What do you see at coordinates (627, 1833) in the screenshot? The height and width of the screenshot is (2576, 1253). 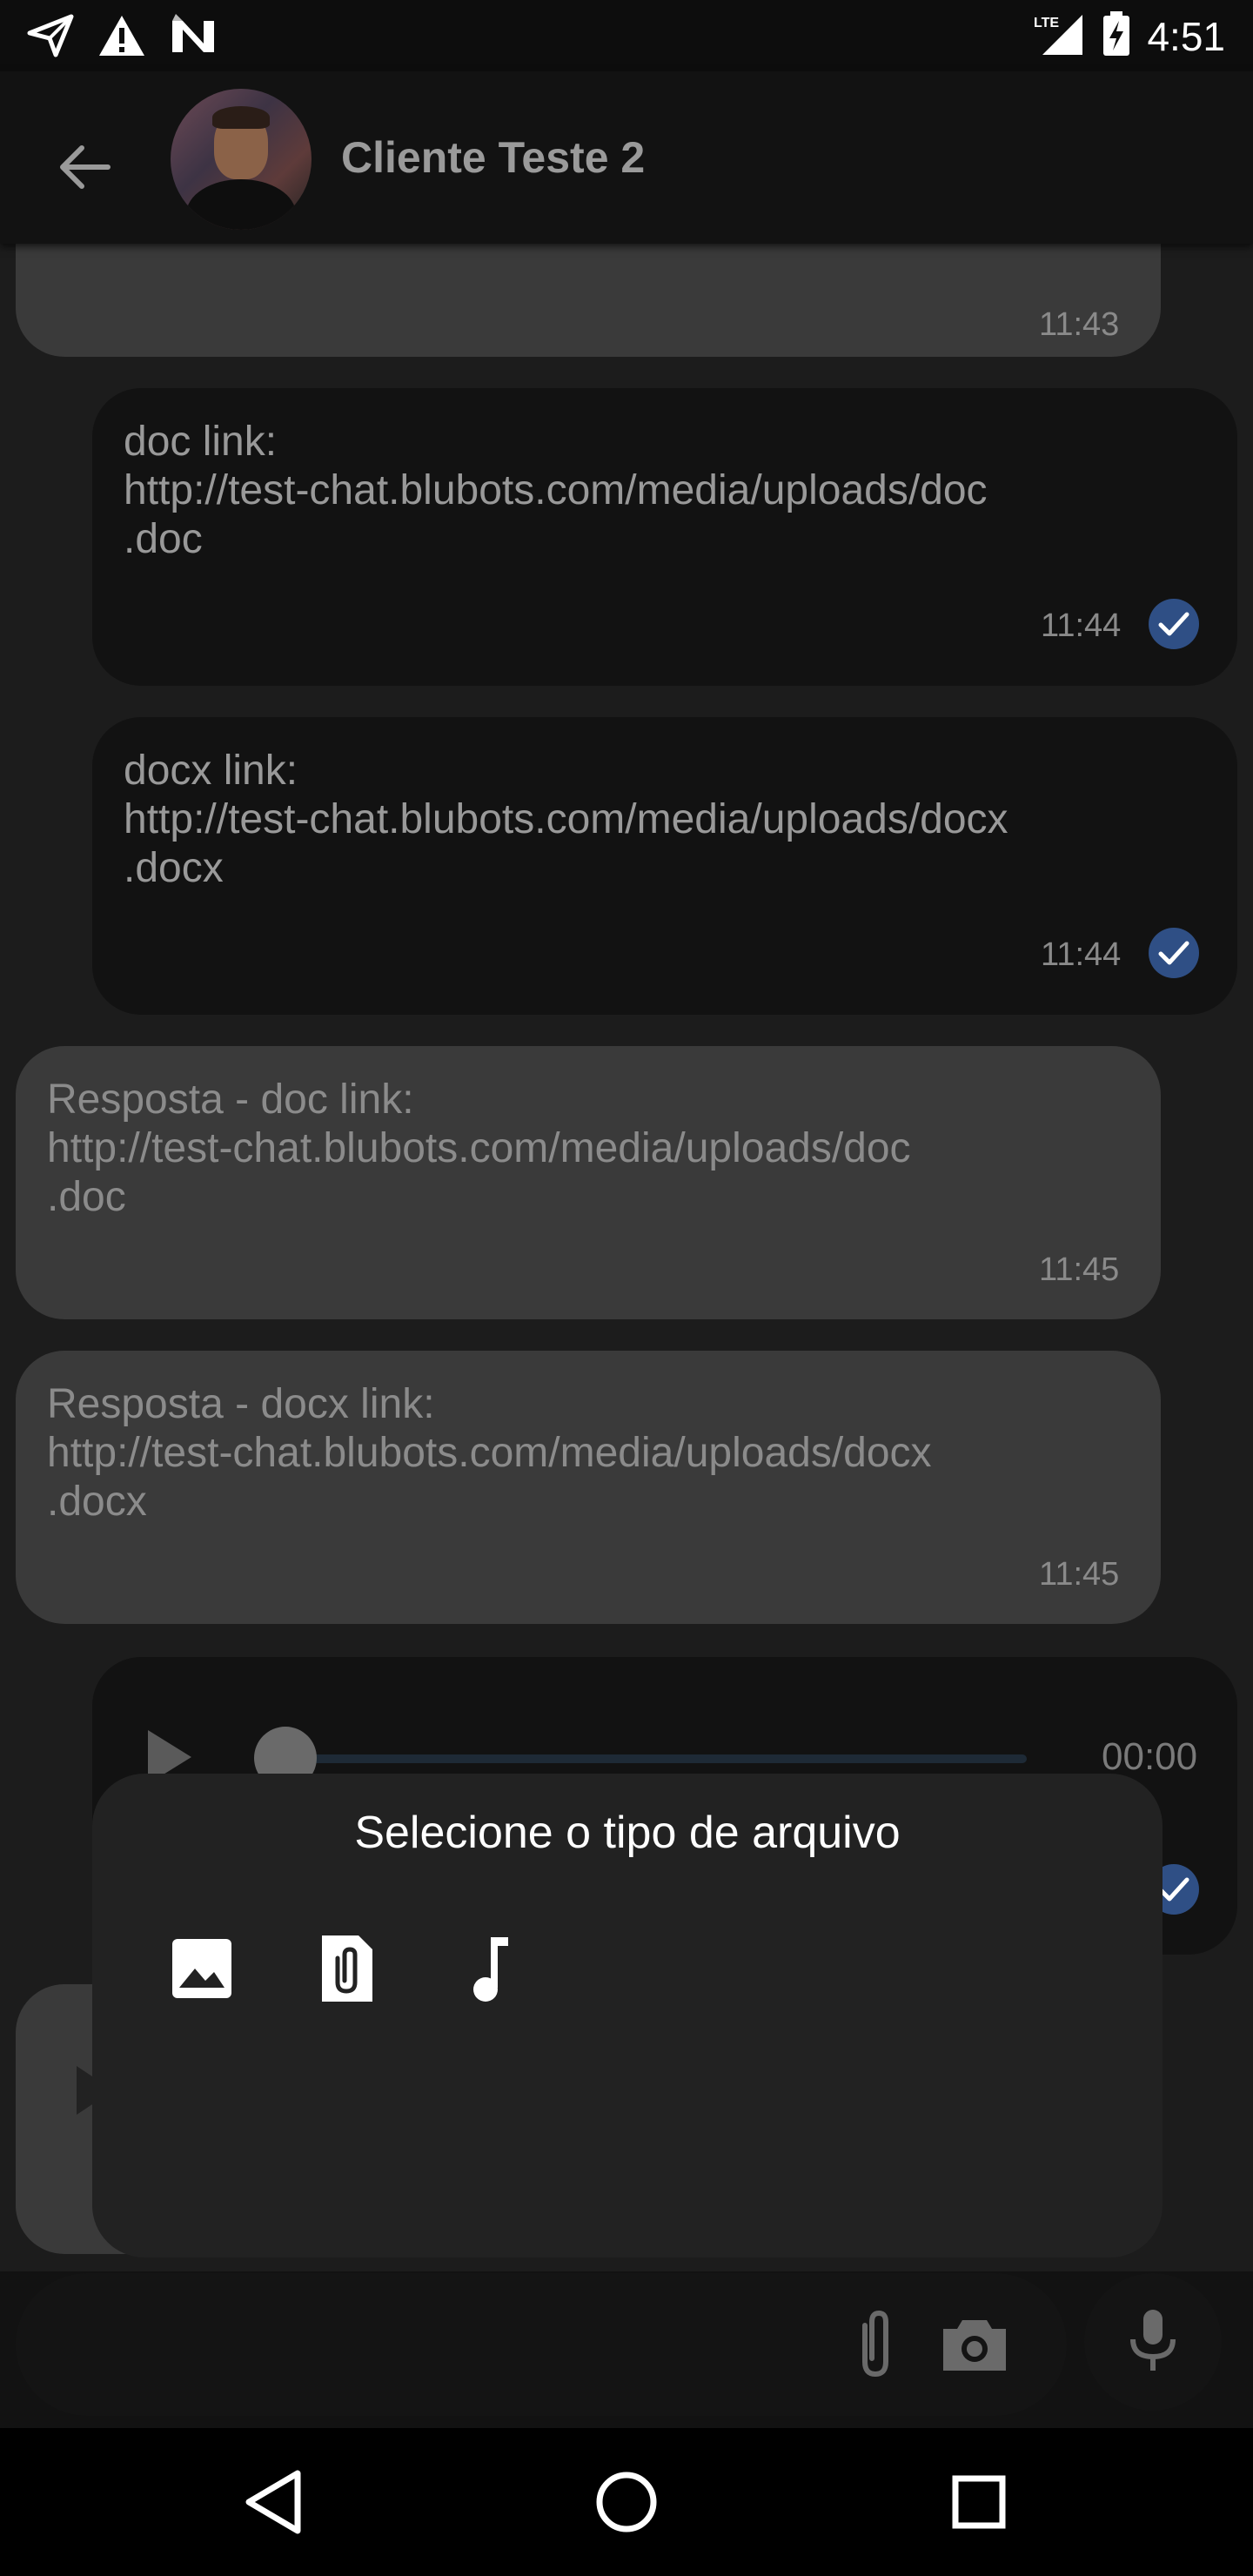 I see `dialog-title: Selecione o tipo de arquivo` at bounding box center [627, 1833].